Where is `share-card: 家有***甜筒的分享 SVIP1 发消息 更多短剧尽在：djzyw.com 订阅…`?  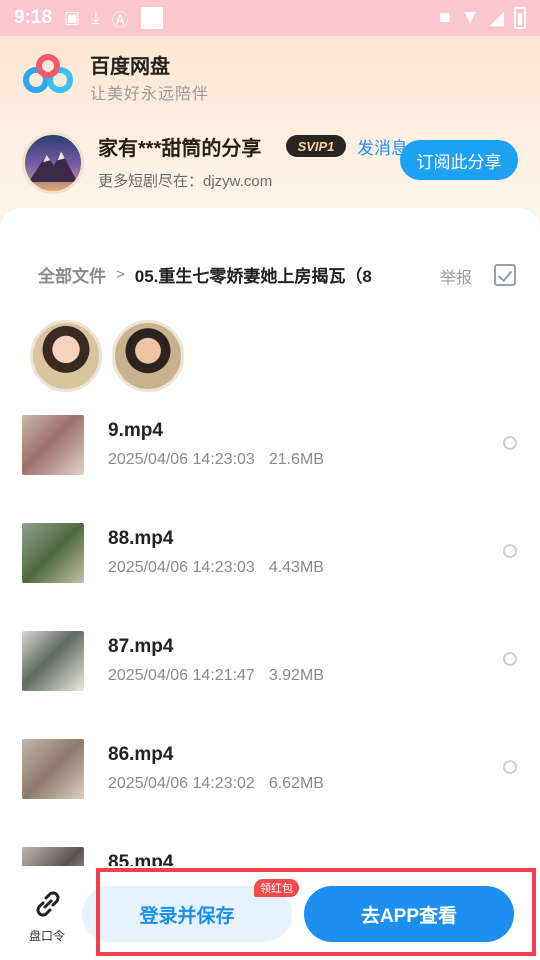
share-card: 家有***甜筒的分享 SVIP1 发消息 更多短剧尽在：djzyw.com 订阅… is located at coordinates (270, 163).